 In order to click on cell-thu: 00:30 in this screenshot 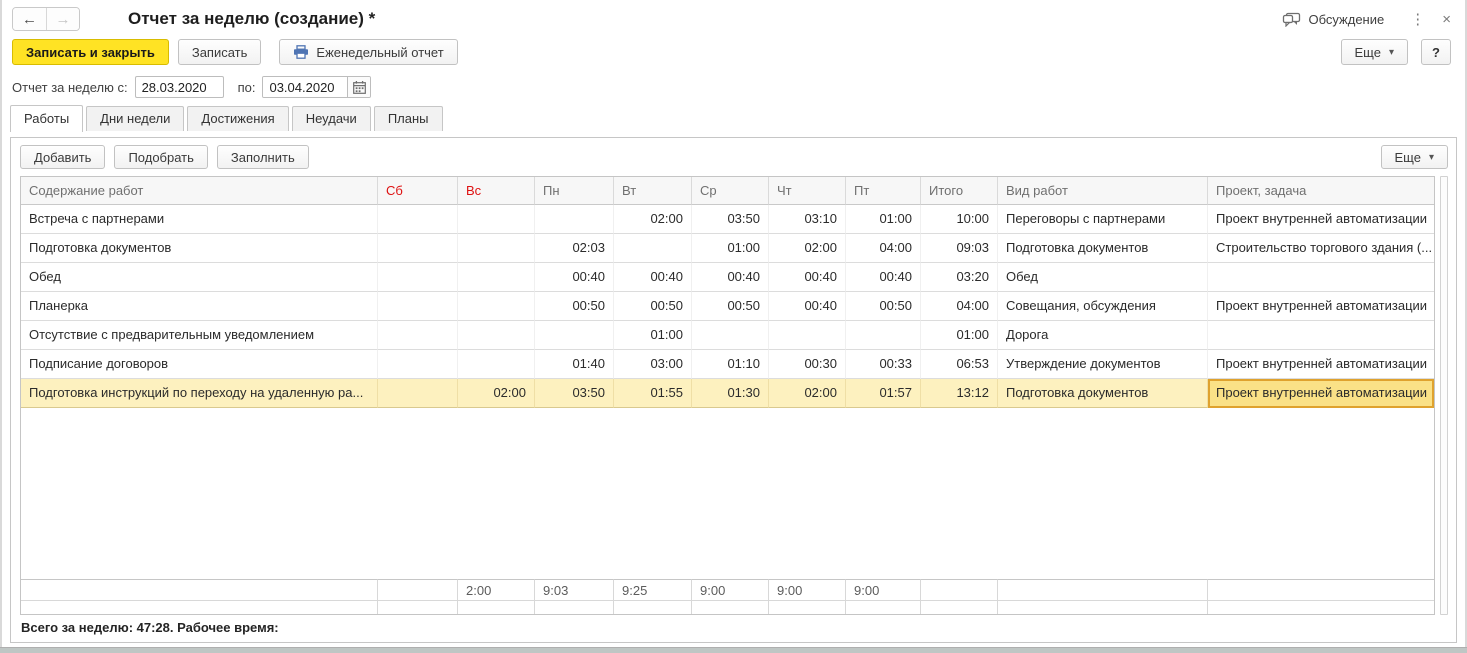, I will do `click(807, 364)`.